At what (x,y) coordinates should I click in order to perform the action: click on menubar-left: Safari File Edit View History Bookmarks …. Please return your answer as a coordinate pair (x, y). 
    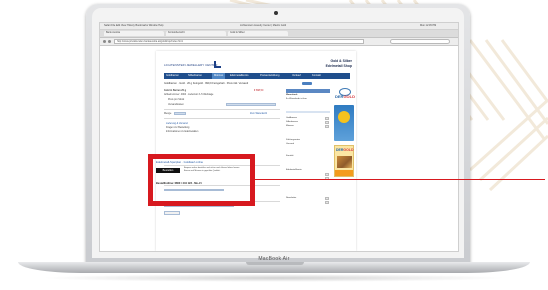
    Looking at the image, I should click on (133, 25).